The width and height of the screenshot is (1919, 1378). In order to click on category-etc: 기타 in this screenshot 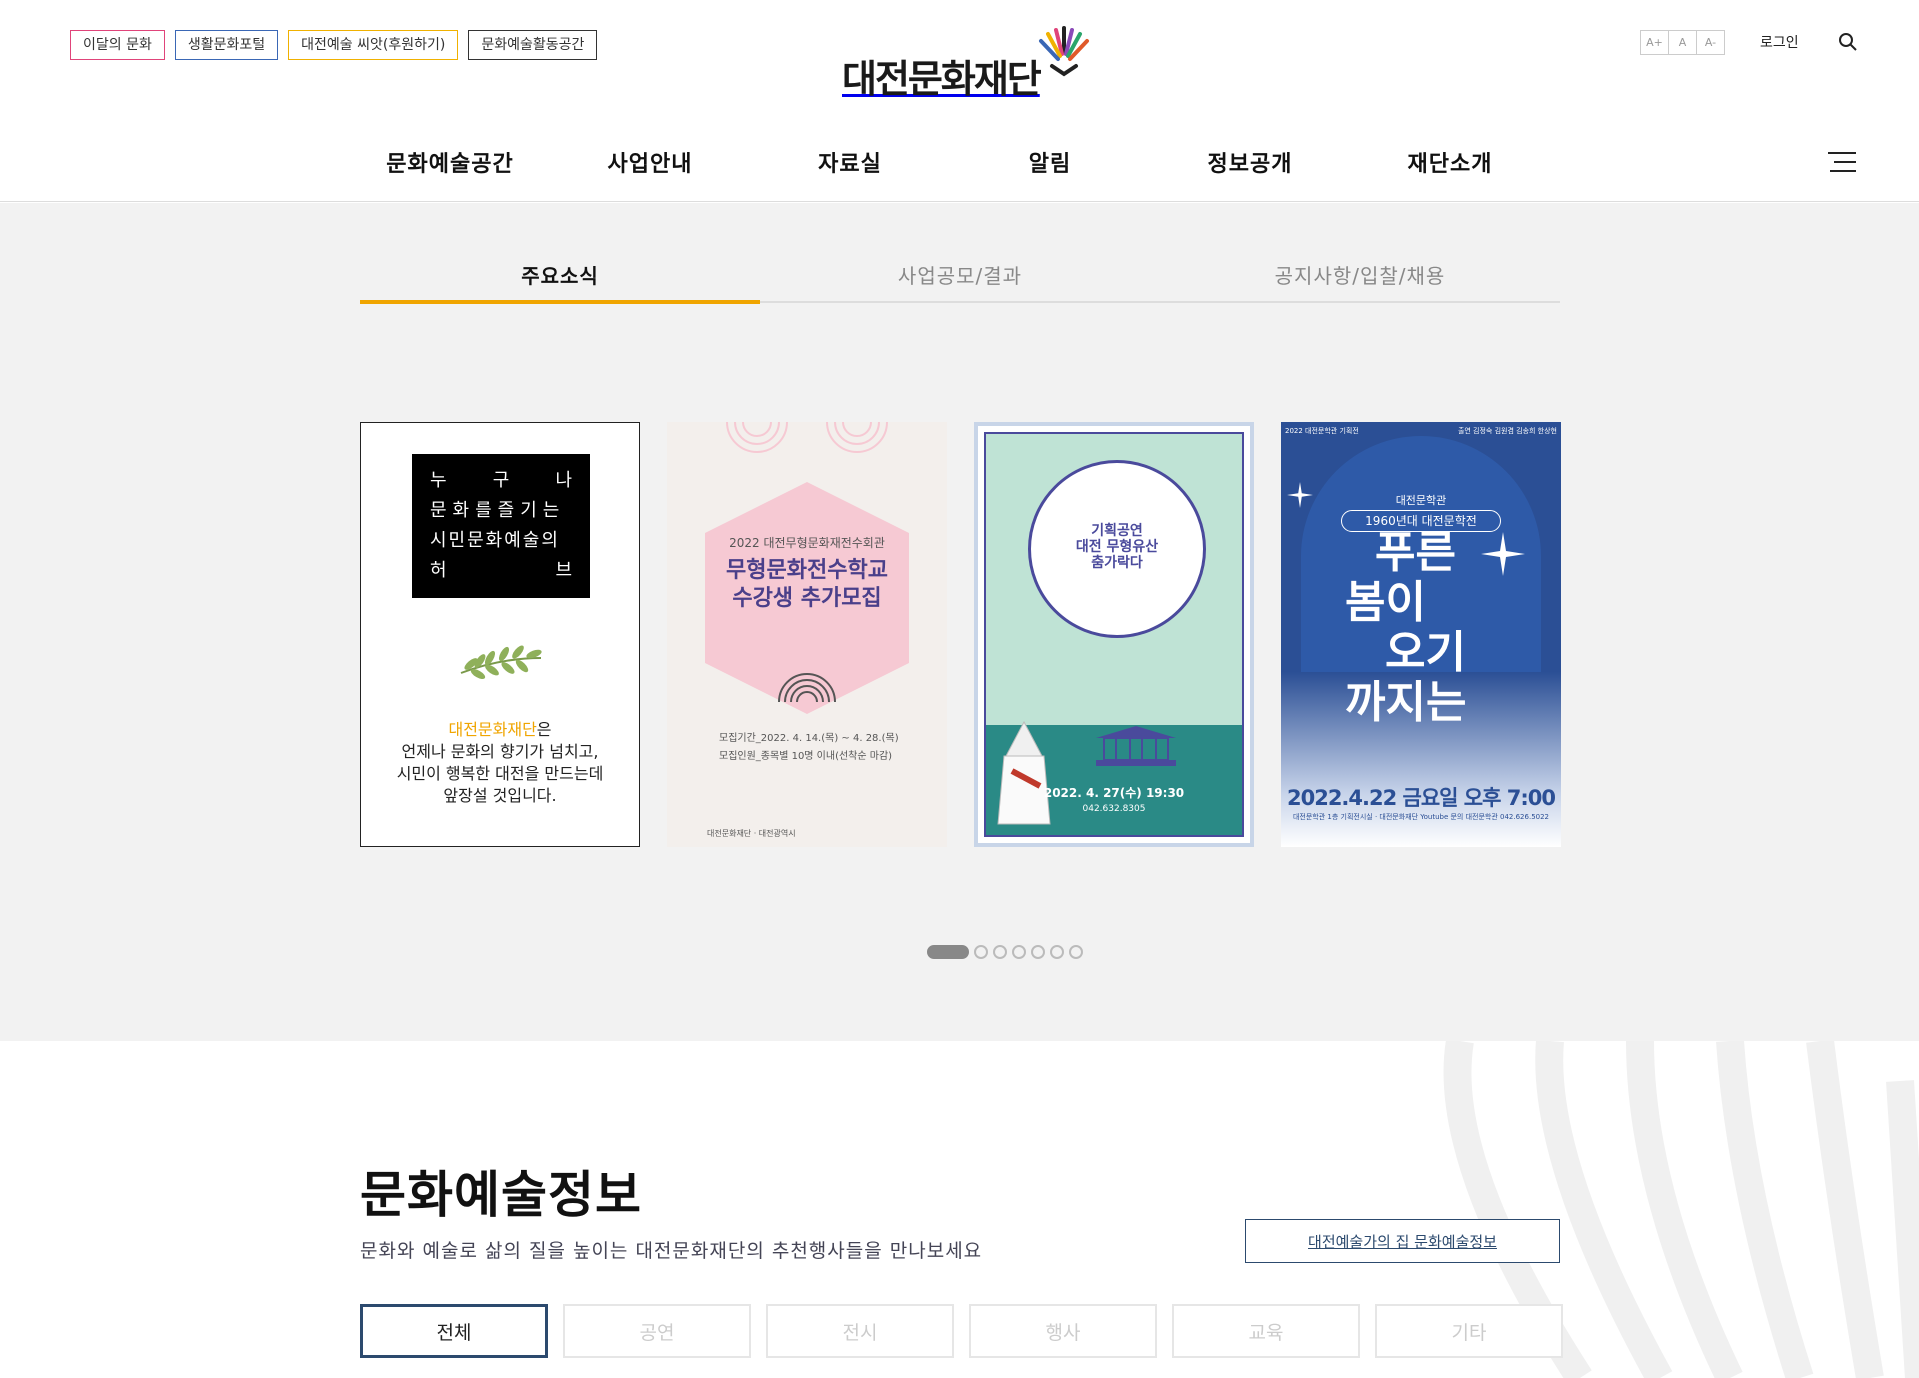, I will do `click(1469, 1331)`.